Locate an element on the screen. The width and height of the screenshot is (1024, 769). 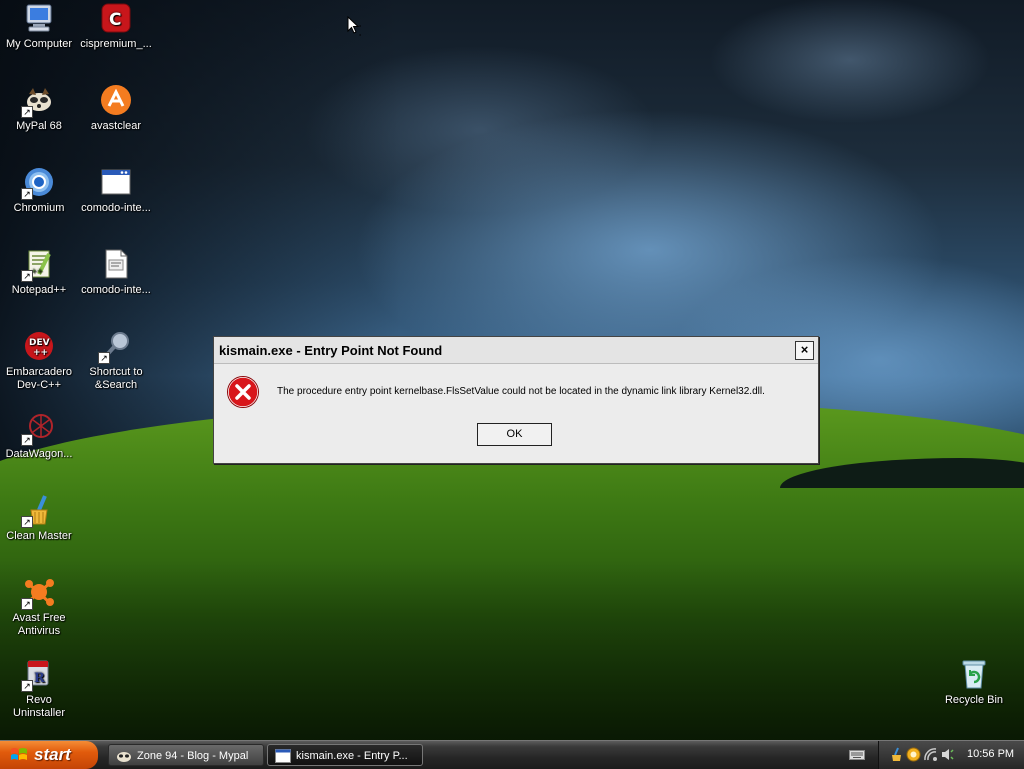
desktop-icon-label: Clean Master is located at coordinates (39, 536).